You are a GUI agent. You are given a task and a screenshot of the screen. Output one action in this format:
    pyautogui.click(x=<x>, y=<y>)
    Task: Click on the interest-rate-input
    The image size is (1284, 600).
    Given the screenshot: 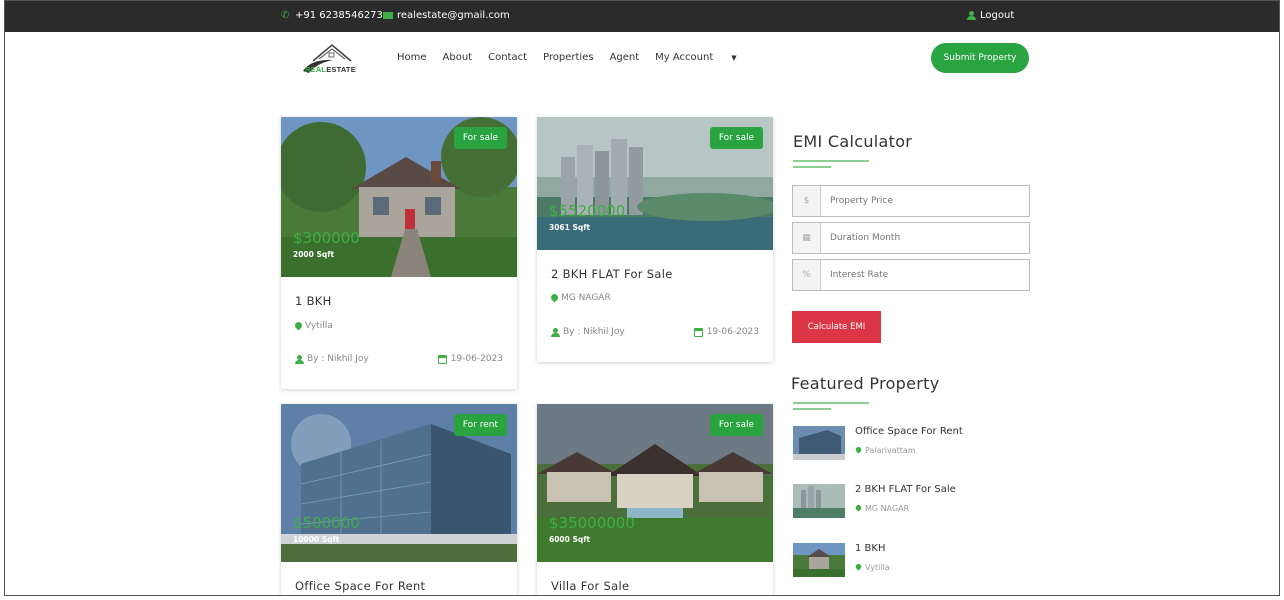 What is the action you would take?
    pyautogui.click(x=925, y=275)
    